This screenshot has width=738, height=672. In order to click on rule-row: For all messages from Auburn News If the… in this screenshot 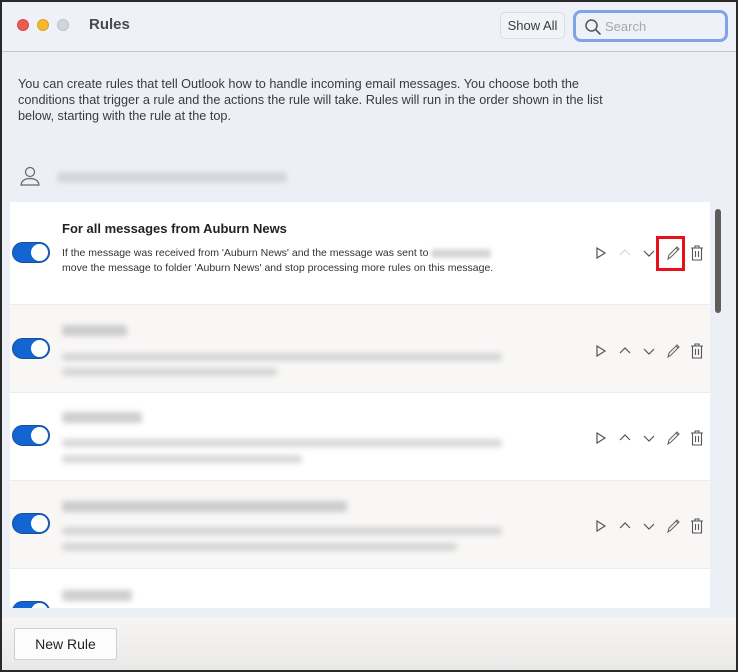, I will do `click(360, 253)`.